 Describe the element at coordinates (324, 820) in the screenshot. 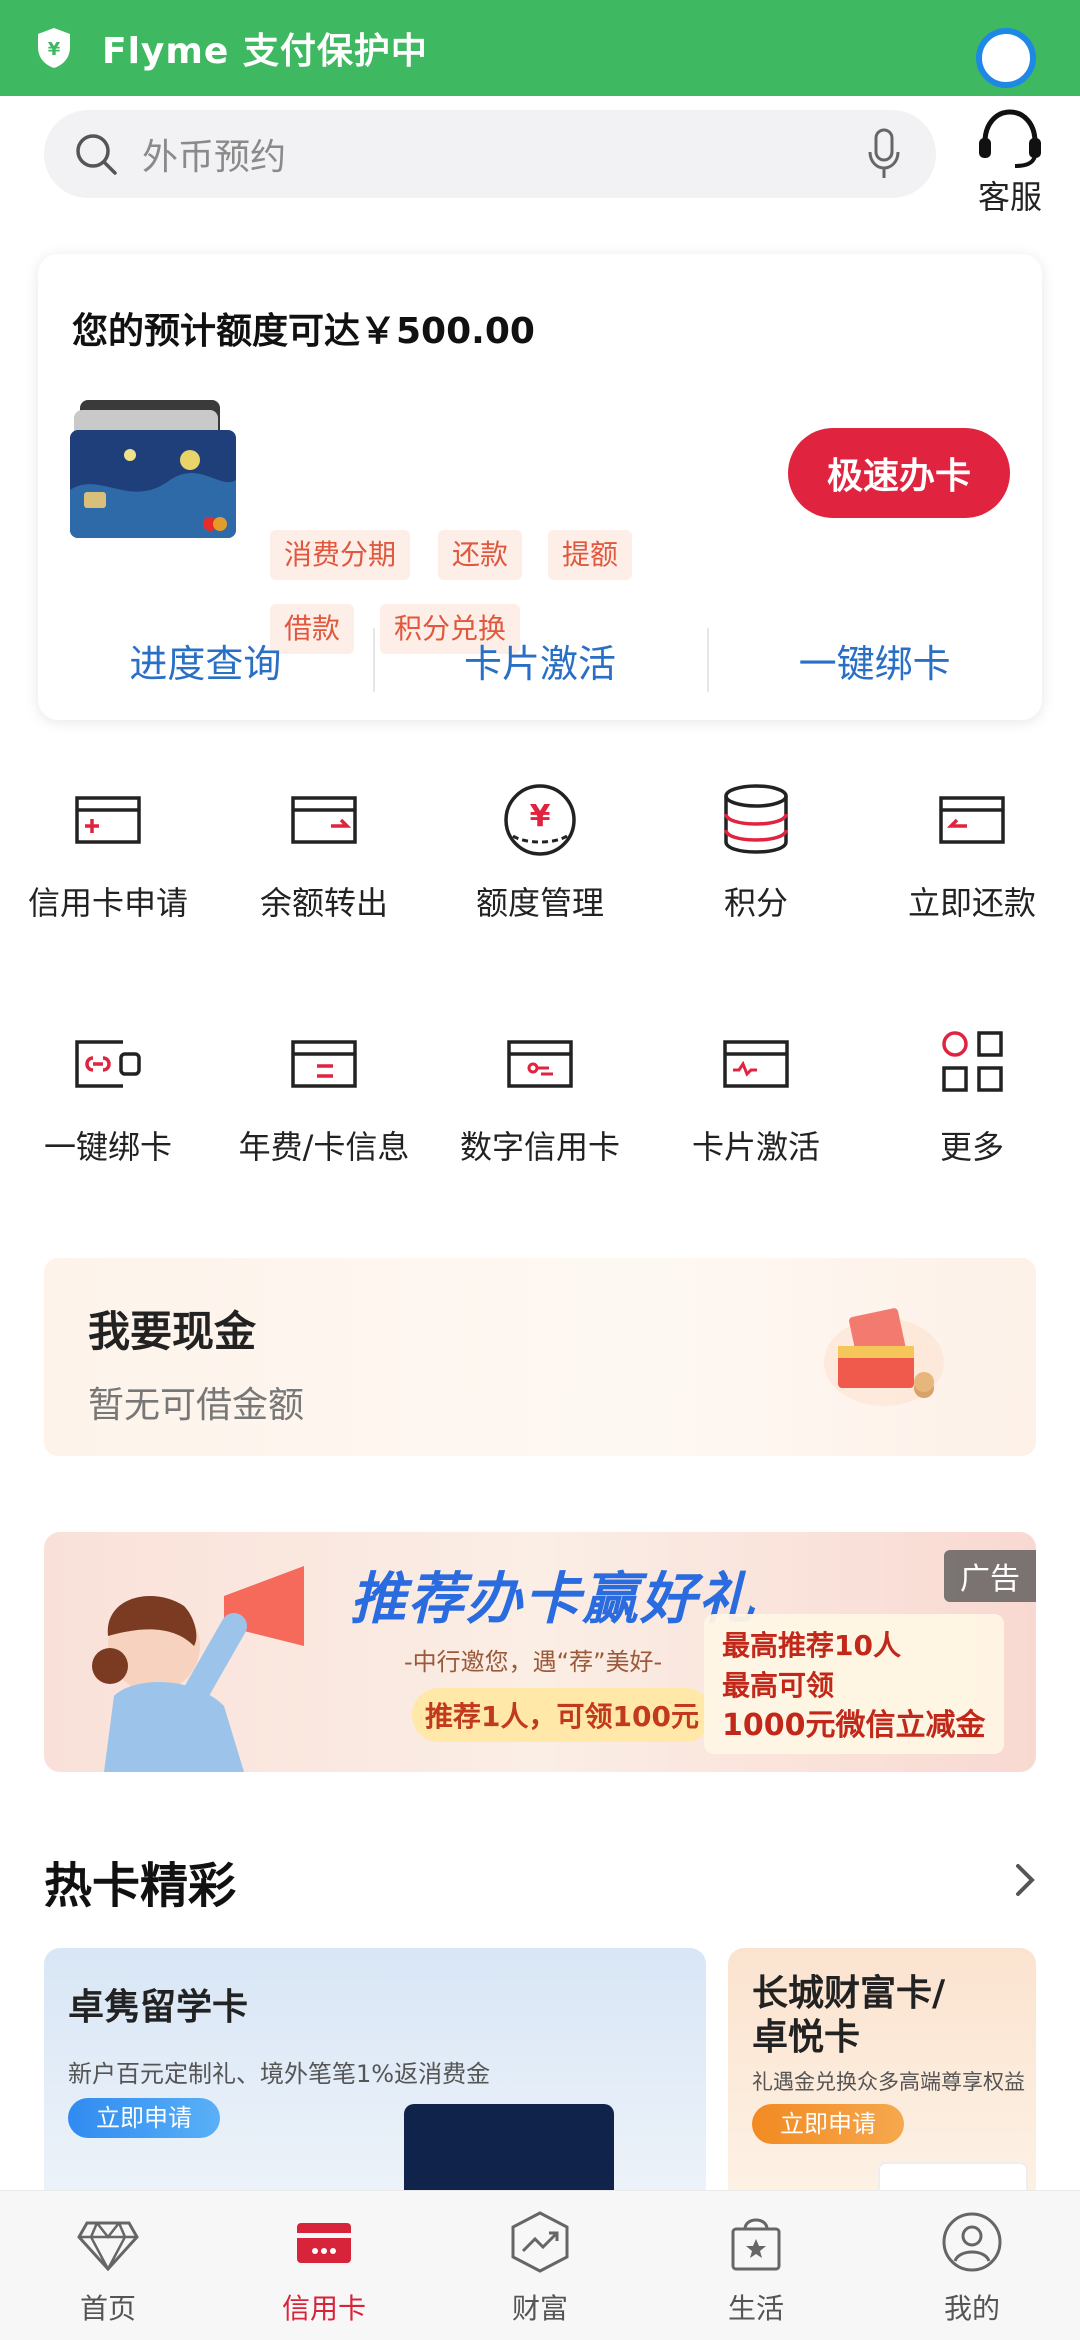

I see `card-transfer-out-icon` at that location.